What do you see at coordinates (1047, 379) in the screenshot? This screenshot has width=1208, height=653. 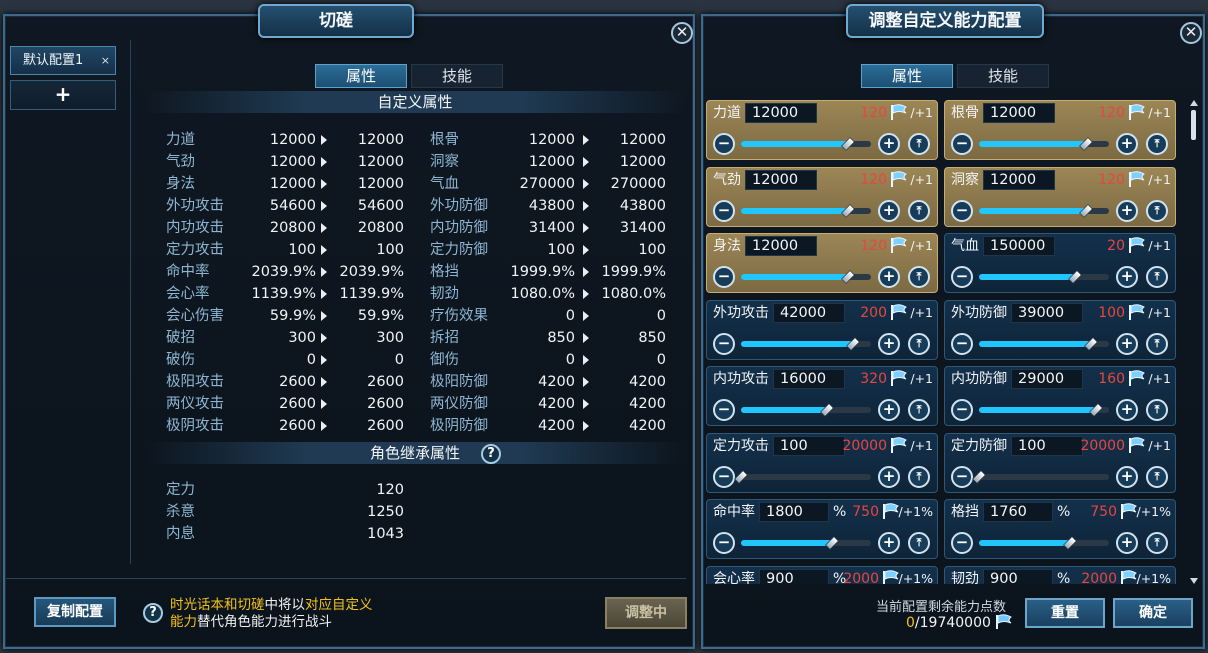 I see `ability-value-field: 29000` at bounding box center [1047, 379].